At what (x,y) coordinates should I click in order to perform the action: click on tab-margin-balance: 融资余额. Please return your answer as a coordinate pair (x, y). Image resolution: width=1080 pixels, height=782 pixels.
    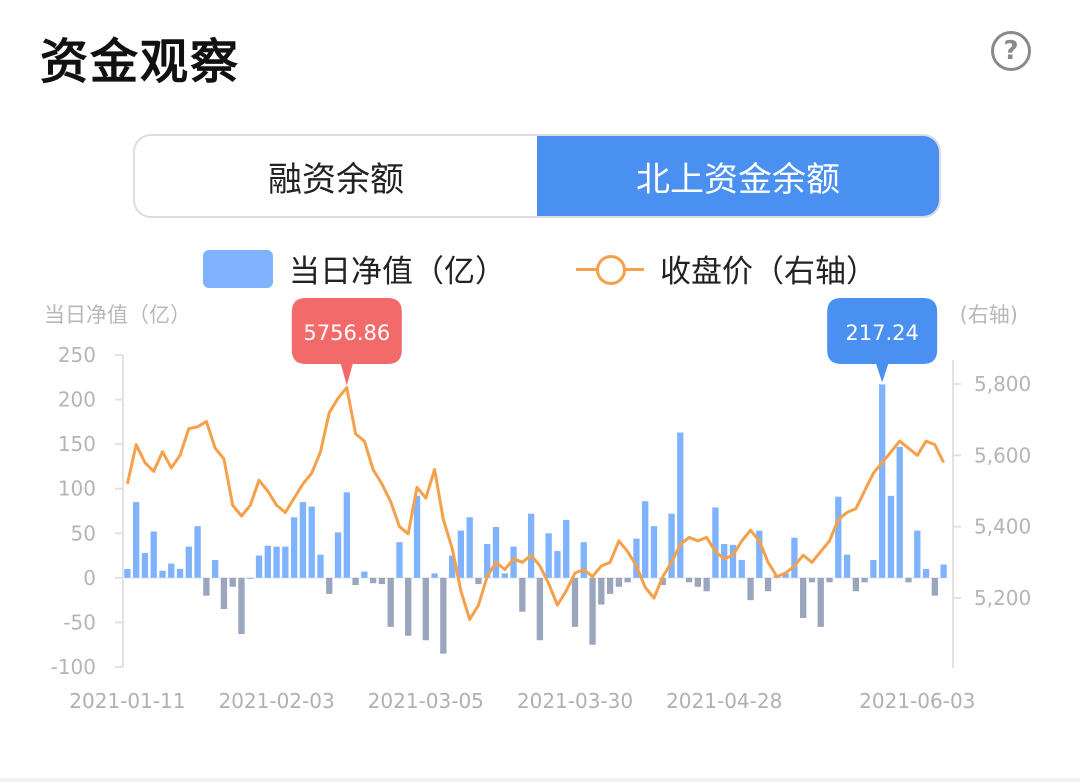
    Looking at the image, I should click on (336, 176).